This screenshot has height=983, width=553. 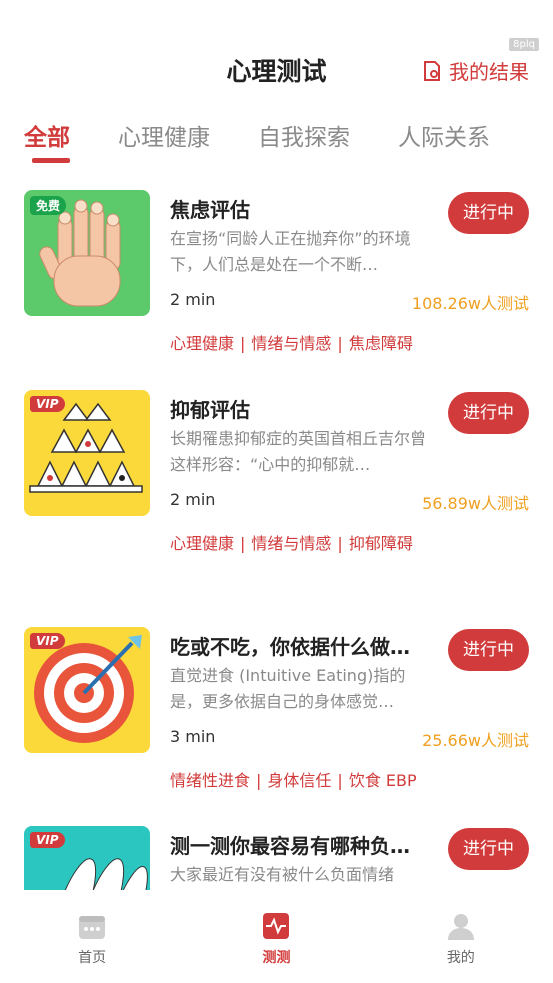 I want to click on tab-relationships: 人际关系, so click(x=444, y=142).